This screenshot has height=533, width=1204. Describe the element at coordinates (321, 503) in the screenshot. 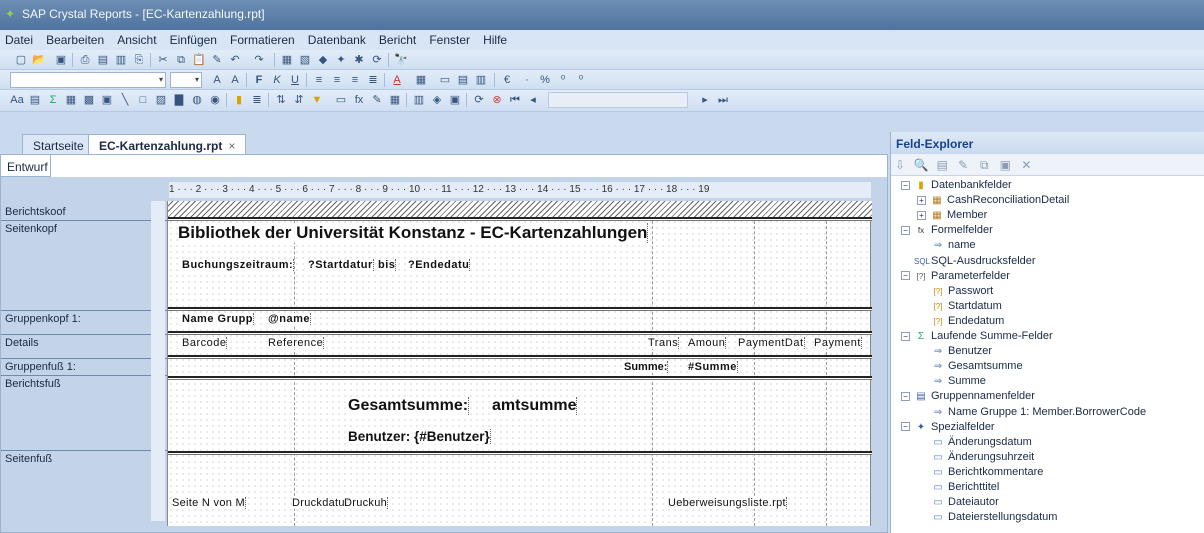

I see `print-date-field: Druckdatur` at that location.